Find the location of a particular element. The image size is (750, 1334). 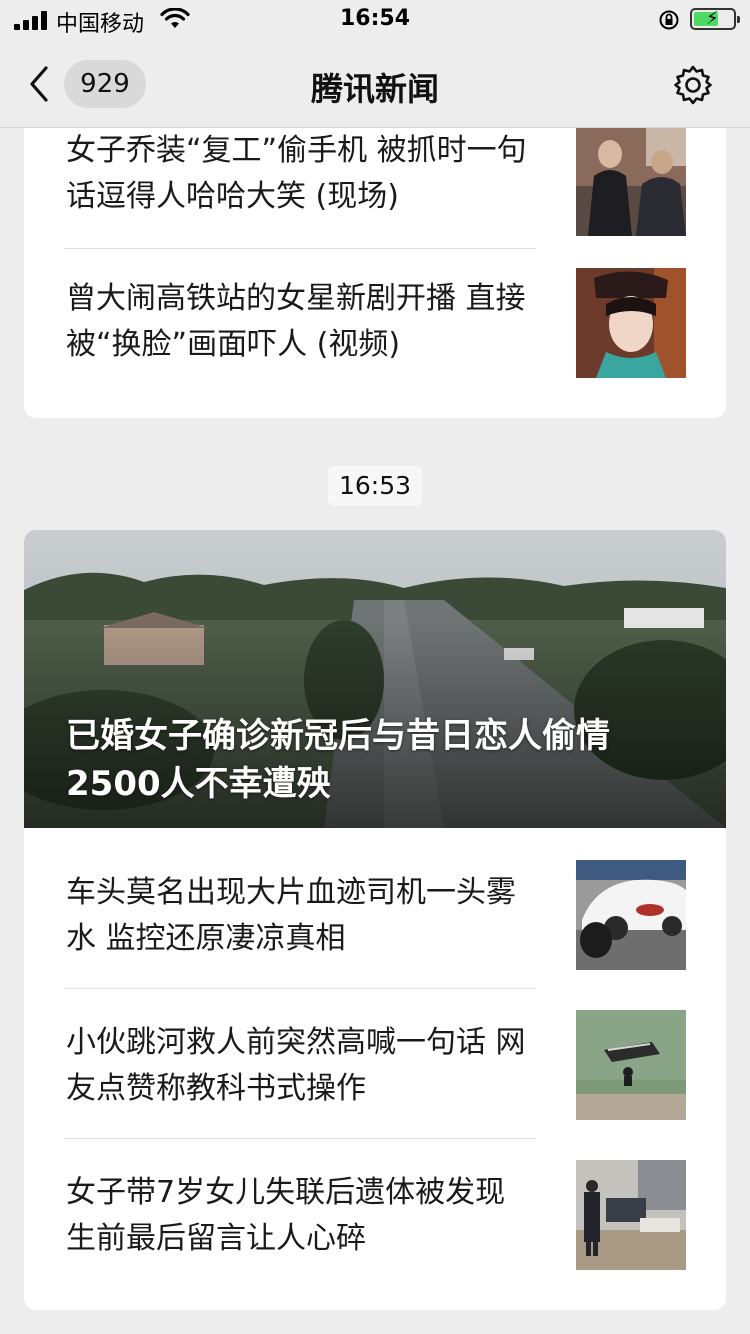

hero-title: 已婚女子确诊新冠后与昔日恋人偷情 2500人不幸遭殃 is located at coordinates (338, 760).